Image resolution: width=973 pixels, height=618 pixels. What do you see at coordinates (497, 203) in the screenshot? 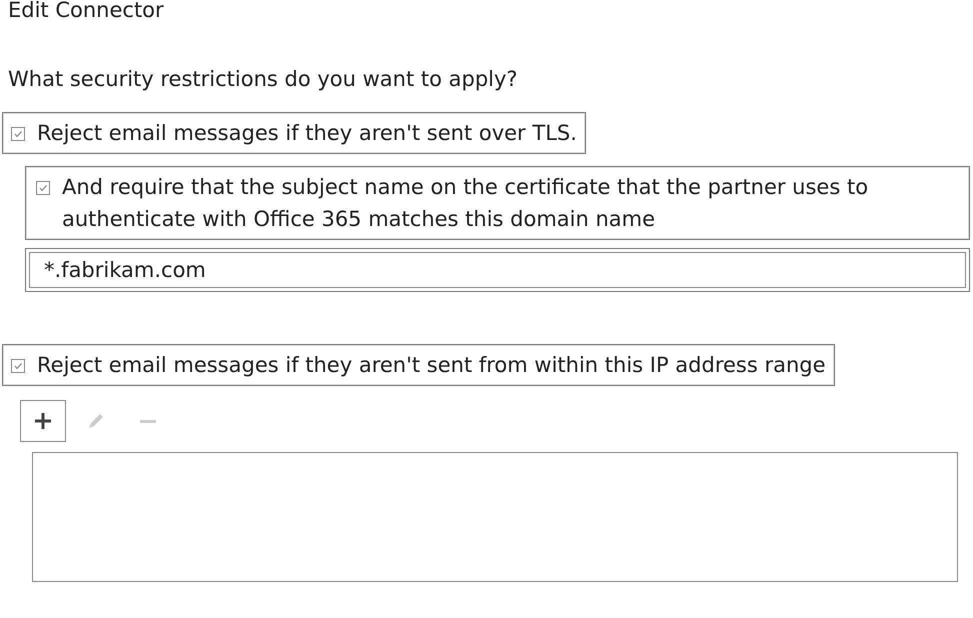
I see `subject-name-checkbox: And require that the subject name on the certificate that the partner uses to authenticate with Office 365 matches this domain name` at bounding box center [497, 203].